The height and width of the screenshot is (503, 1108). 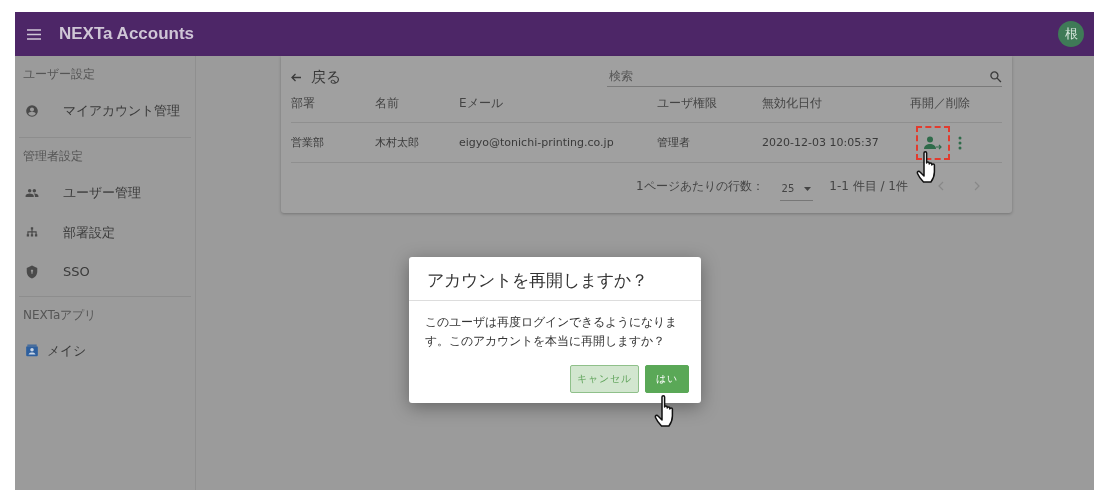 I want to click on menu-icon, so click(x=34, y=34).